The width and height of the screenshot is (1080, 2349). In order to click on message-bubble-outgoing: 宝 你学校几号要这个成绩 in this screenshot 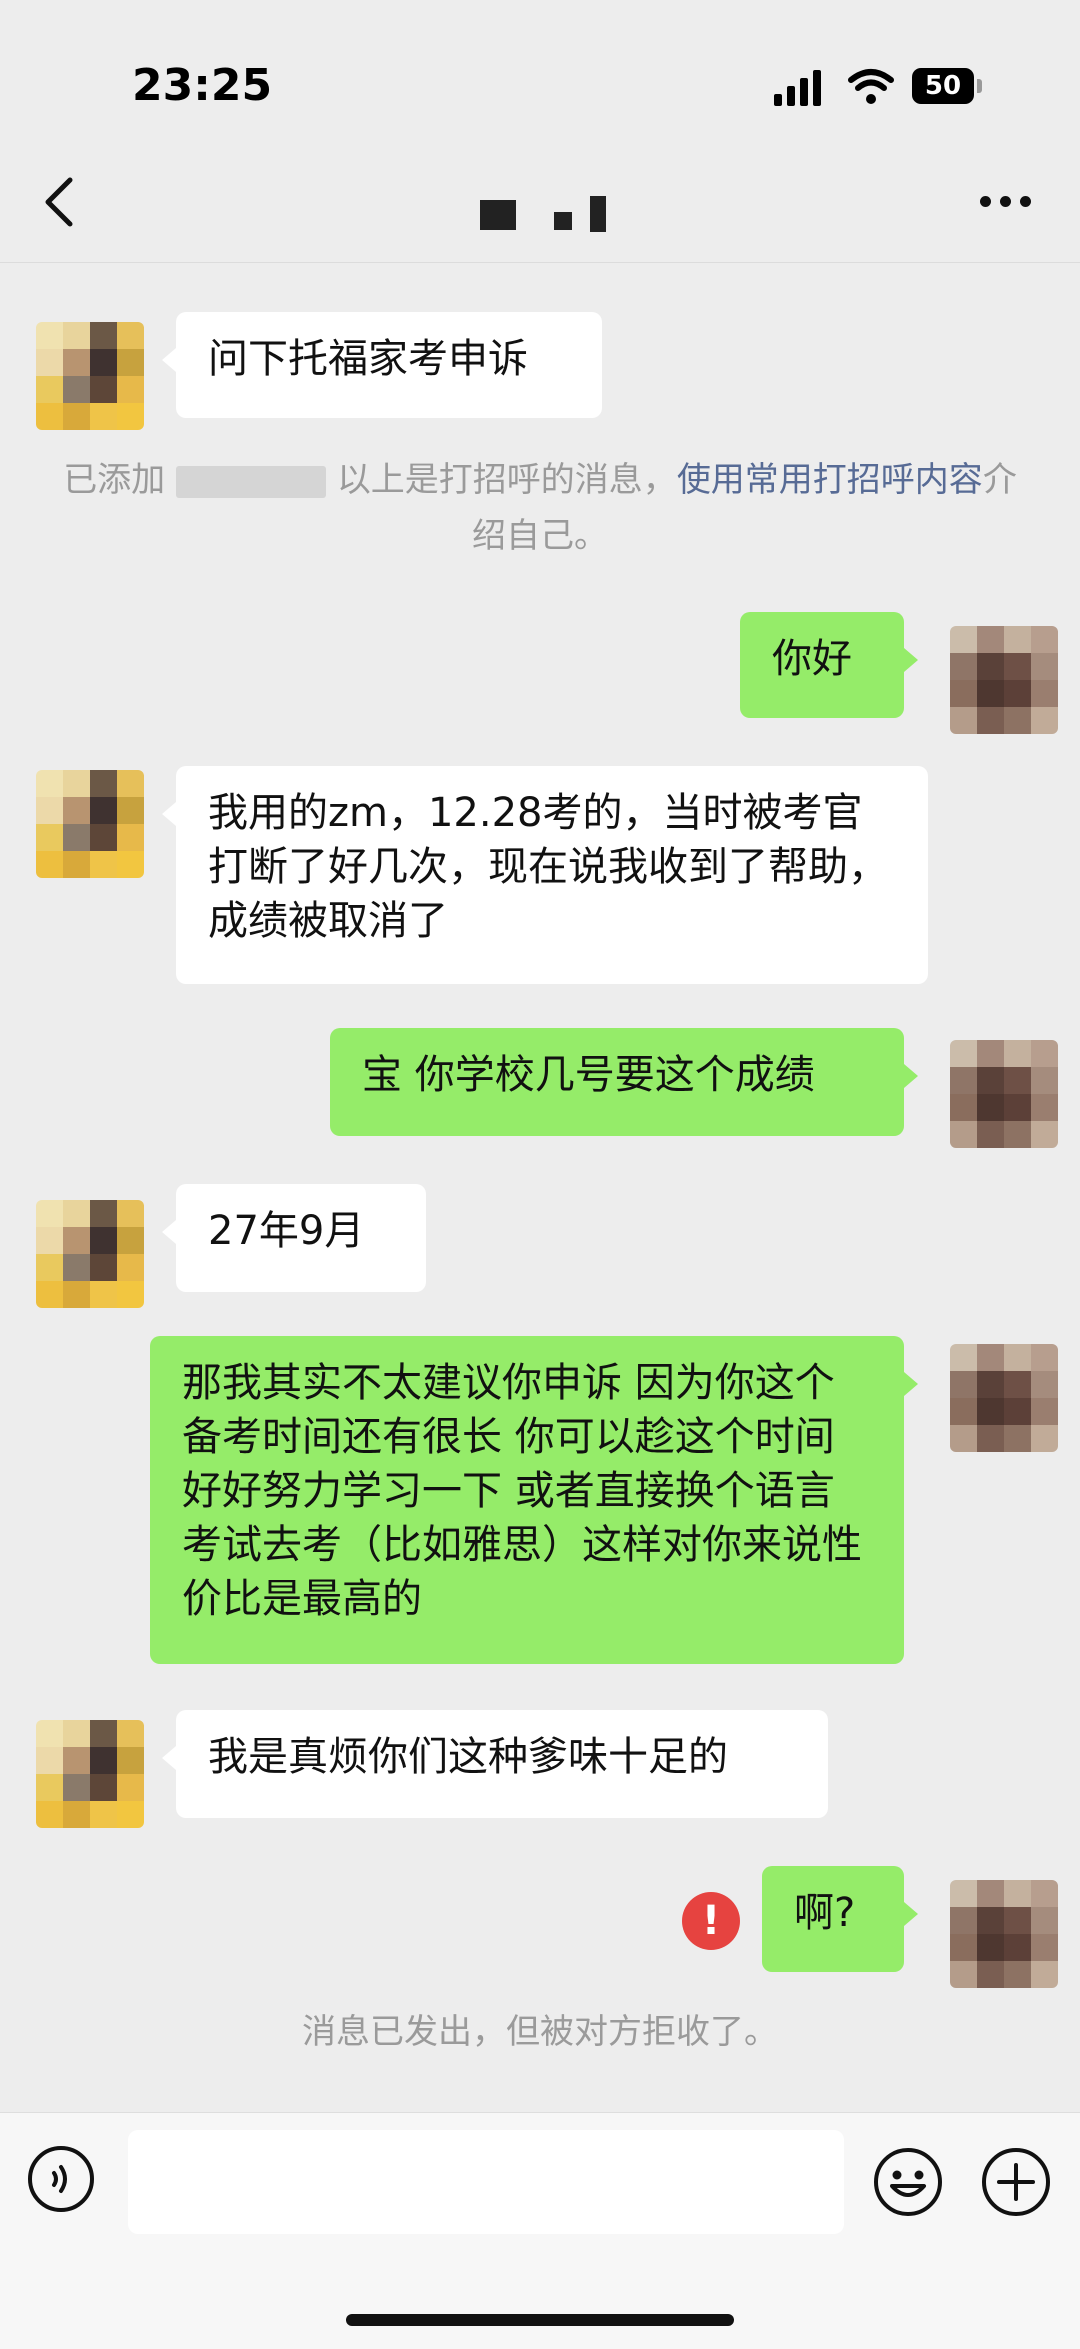, I will do `click(624, 1082)`.